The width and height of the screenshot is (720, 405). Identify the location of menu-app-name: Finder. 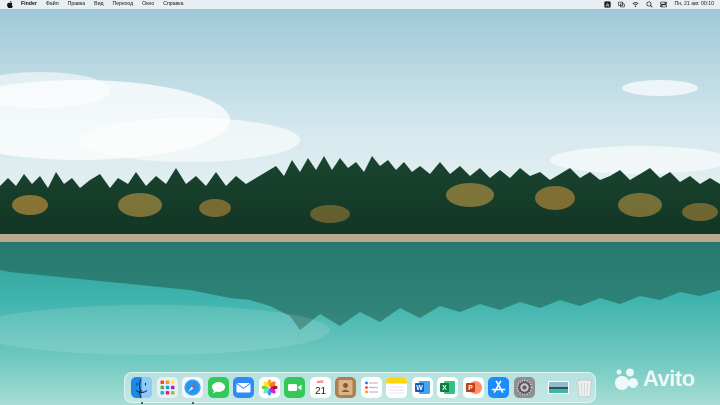
(29, 4).